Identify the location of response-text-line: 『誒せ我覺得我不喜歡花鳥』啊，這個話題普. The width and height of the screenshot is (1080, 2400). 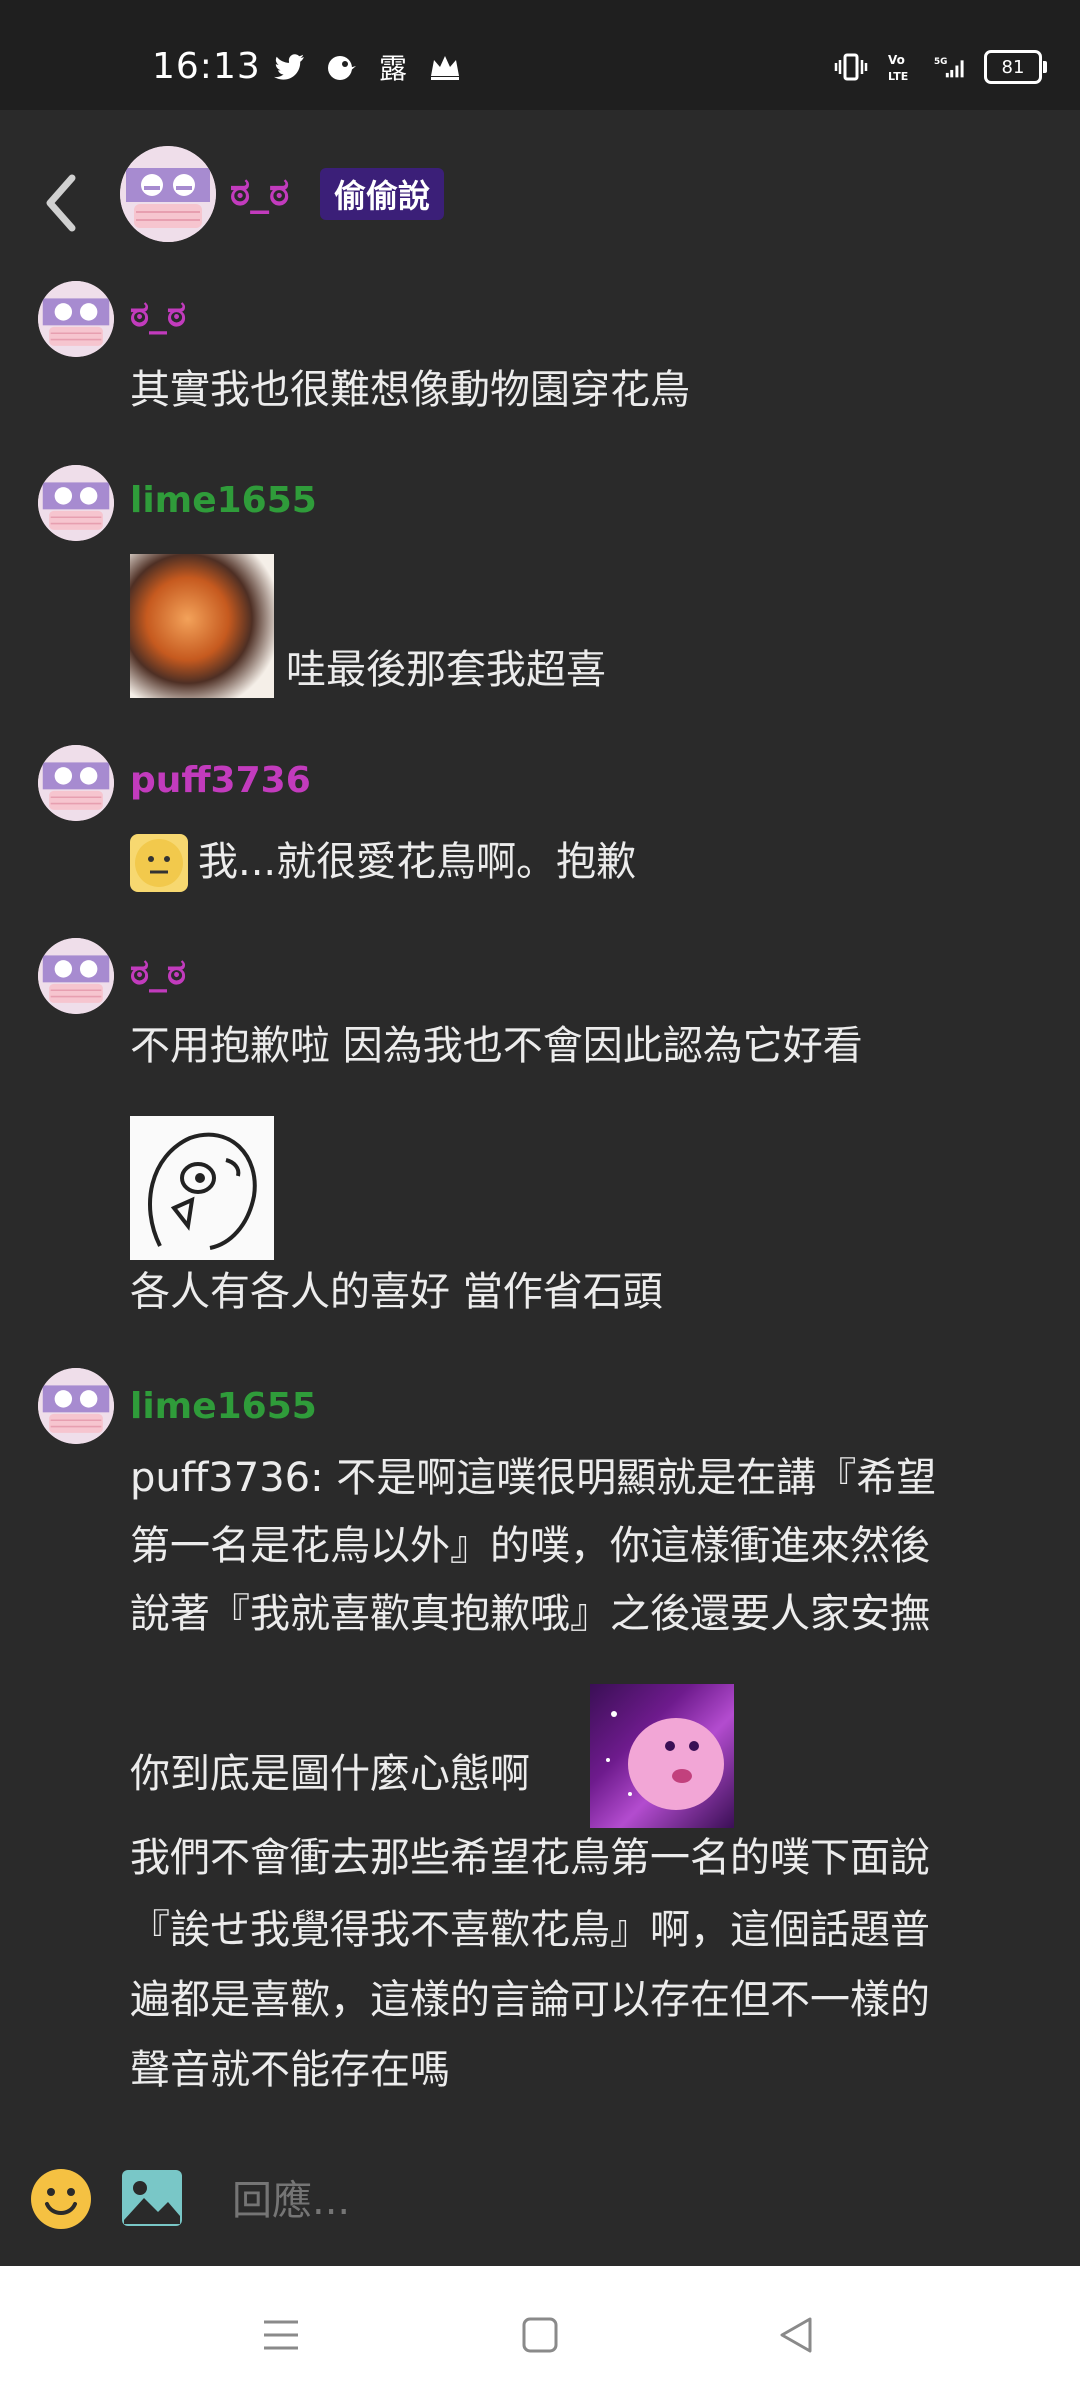
(530, 1930).